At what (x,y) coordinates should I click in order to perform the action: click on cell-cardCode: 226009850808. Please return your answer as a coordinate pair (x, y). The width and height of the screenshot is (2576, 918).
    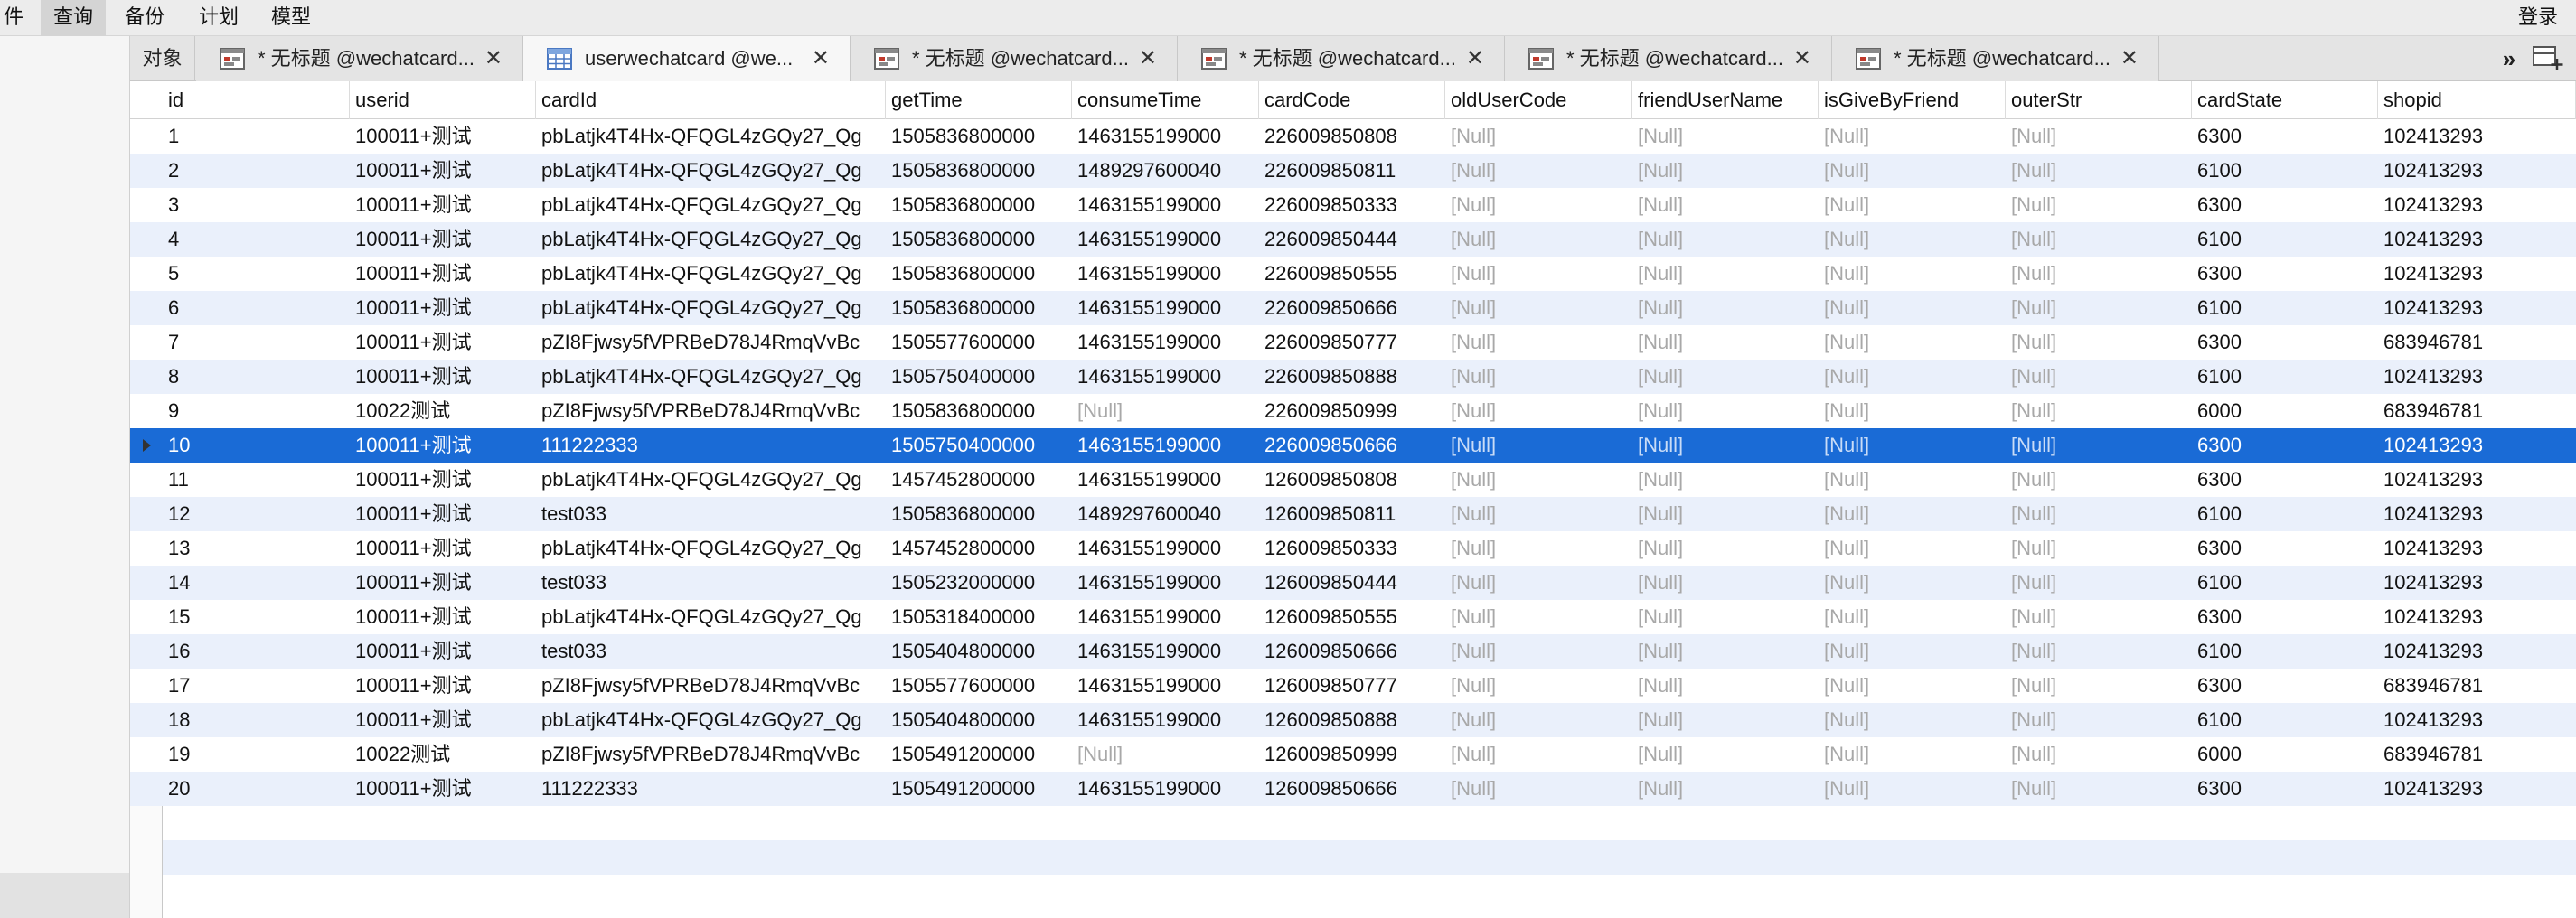
    Looking at the image, I should click on (1352, 136).